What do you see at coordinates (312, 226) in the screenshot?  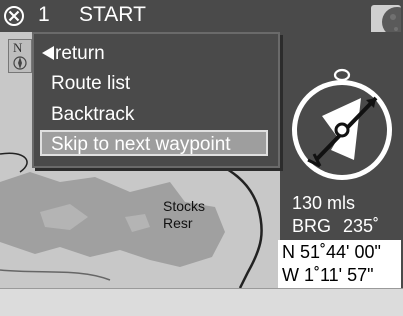 I see `bearing-label: BRG` at bounding box center [312, 226].